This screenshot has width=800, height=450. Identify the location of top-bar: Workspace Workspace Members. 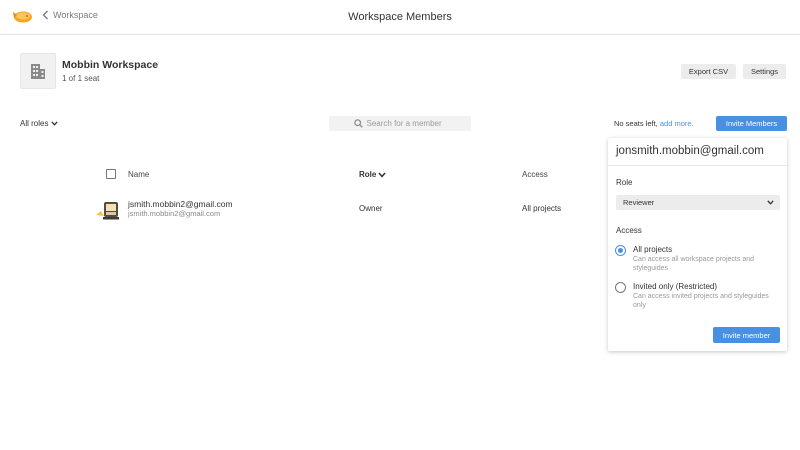
(400, 17).